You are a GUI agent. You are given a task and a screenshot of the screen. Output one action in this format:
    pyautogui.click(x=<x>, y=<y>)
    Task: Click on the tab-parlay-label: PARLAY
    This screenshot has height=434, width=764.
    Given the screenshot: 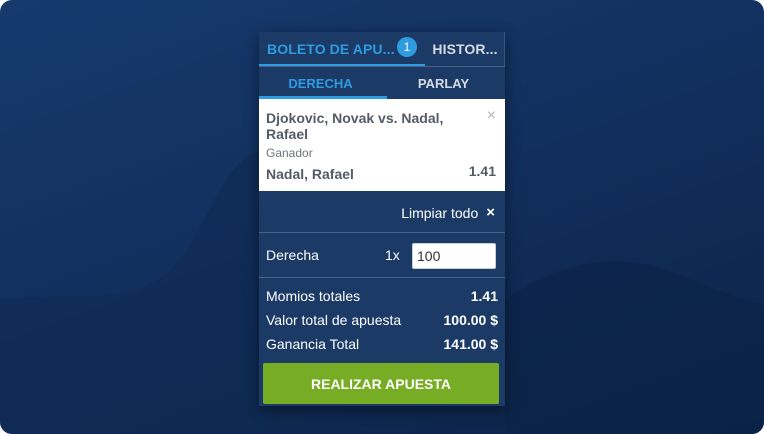 What is the action you would take?
    pyautogui.click(x=443, y=83)
    